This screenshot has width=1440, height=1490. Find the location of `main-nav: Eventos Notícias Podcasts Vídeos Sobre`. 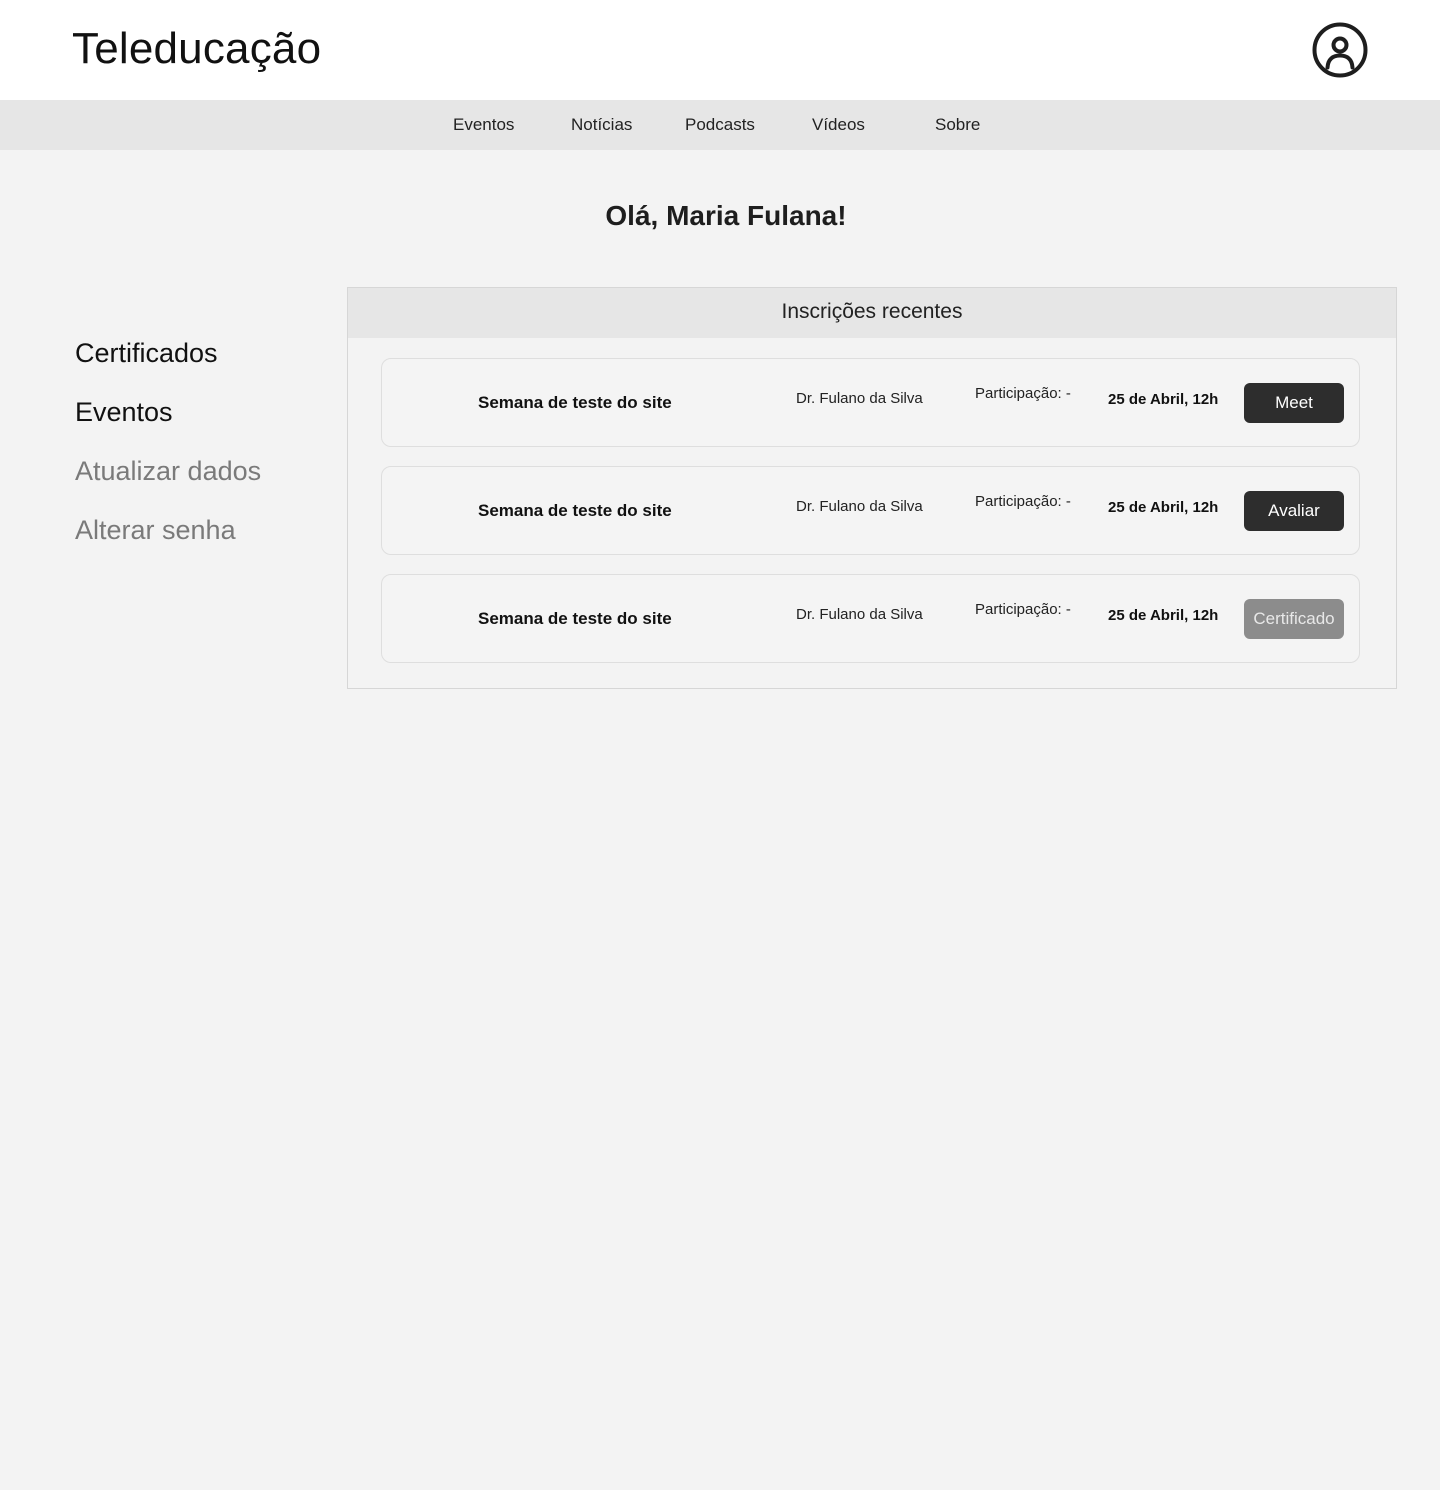

main-nav: Eventos Notícias Podcasts Vídeos Sobre is located at coordinates (720, 125).